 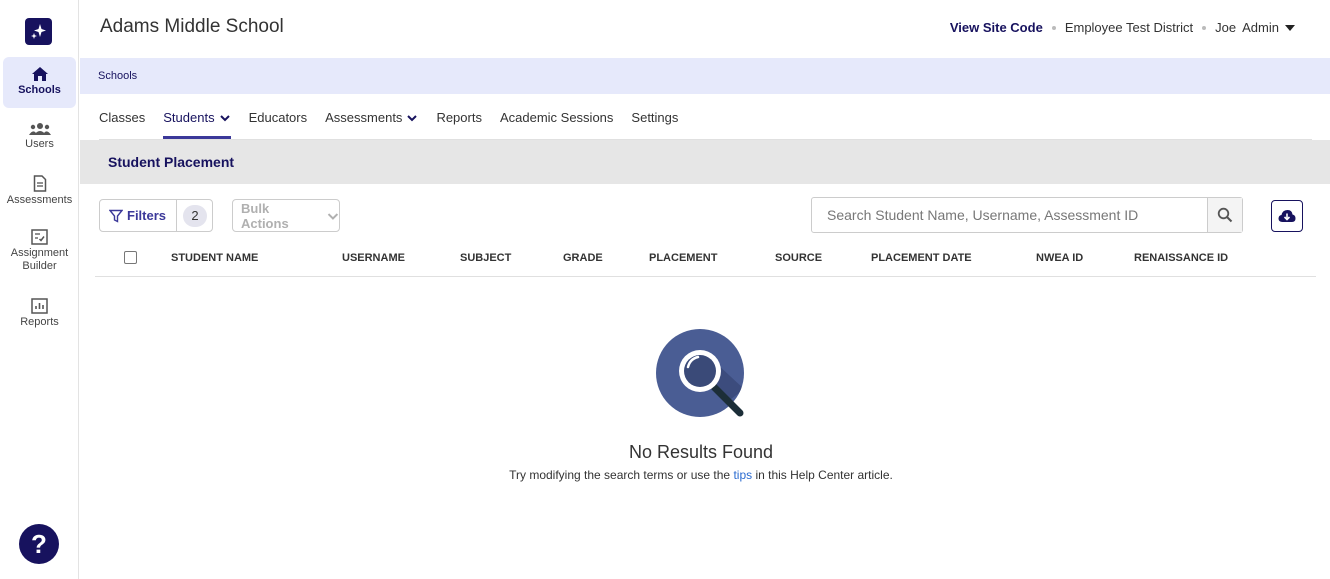 I want to click on search-box, so click(x=1027, y=215).